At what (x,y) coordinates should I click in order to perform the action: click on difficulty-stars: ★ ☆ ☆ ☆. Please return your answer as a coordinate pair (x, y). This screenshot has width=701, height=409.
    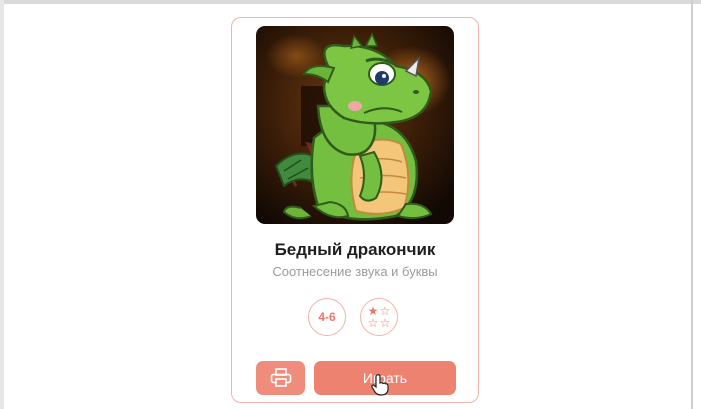
    Looking at the image, I should click on (379, 317).